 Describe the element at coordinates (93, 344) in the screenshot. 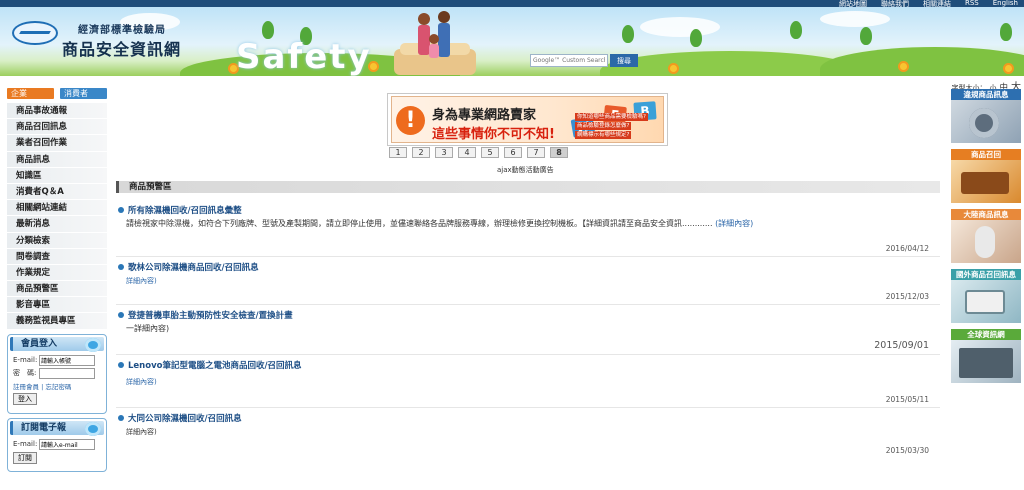

I see `member-login-icon` at that location.